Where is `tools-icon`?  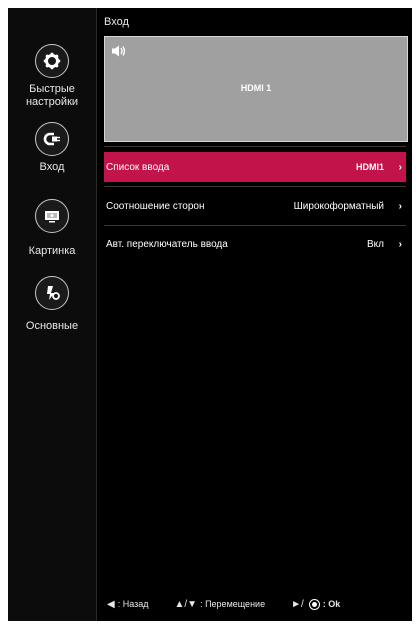 tools-icon is located at coordinates (52, 293).